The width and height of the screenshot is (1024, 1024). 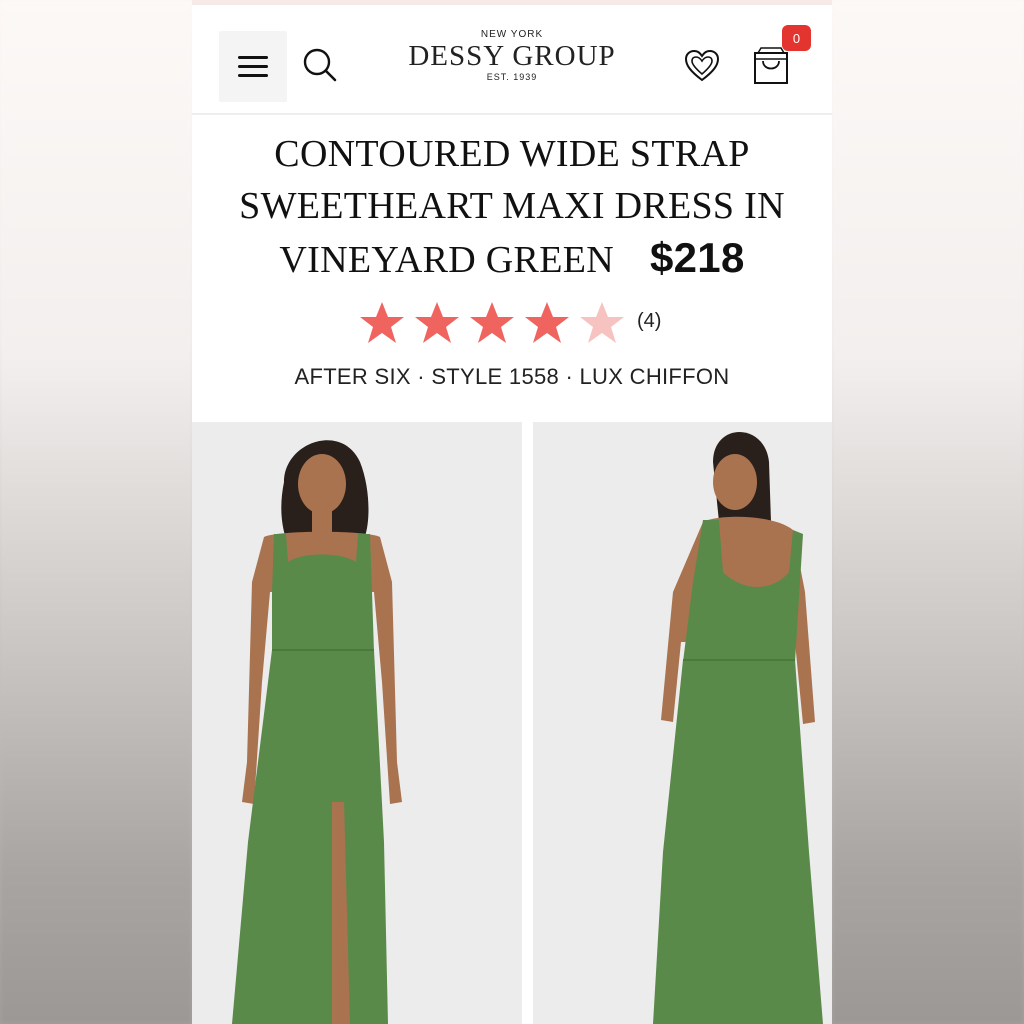 I want to click on product-meta: AFTER SIX · STYLE 1558 · LUX CHIFFON, so click(x=512, y=376).